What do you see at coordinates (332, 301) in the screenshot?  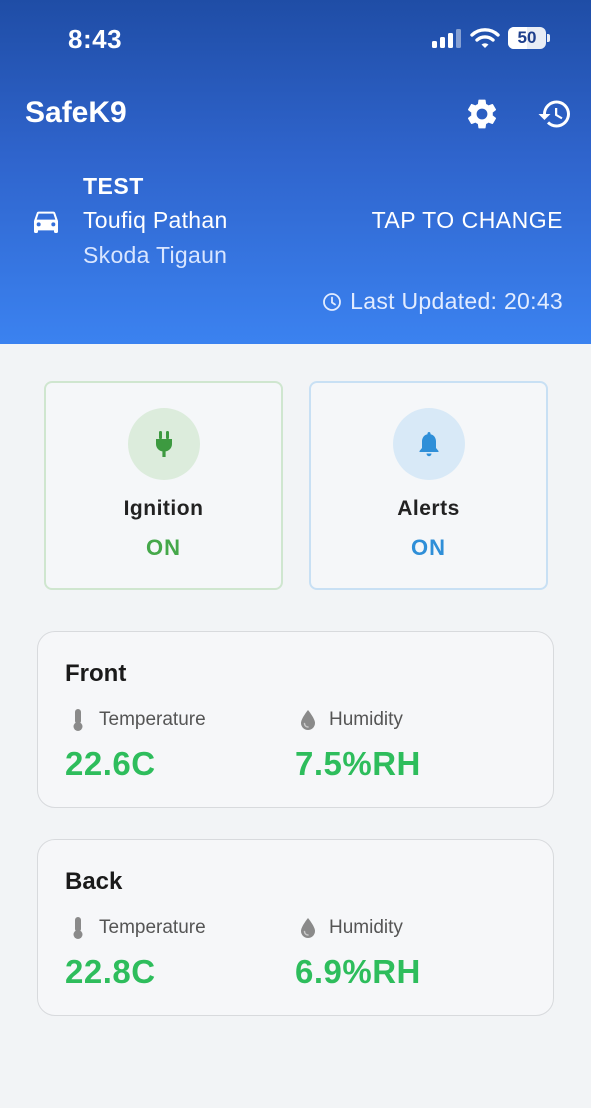 I see `clock-icon` at bounding box center [332, 301].